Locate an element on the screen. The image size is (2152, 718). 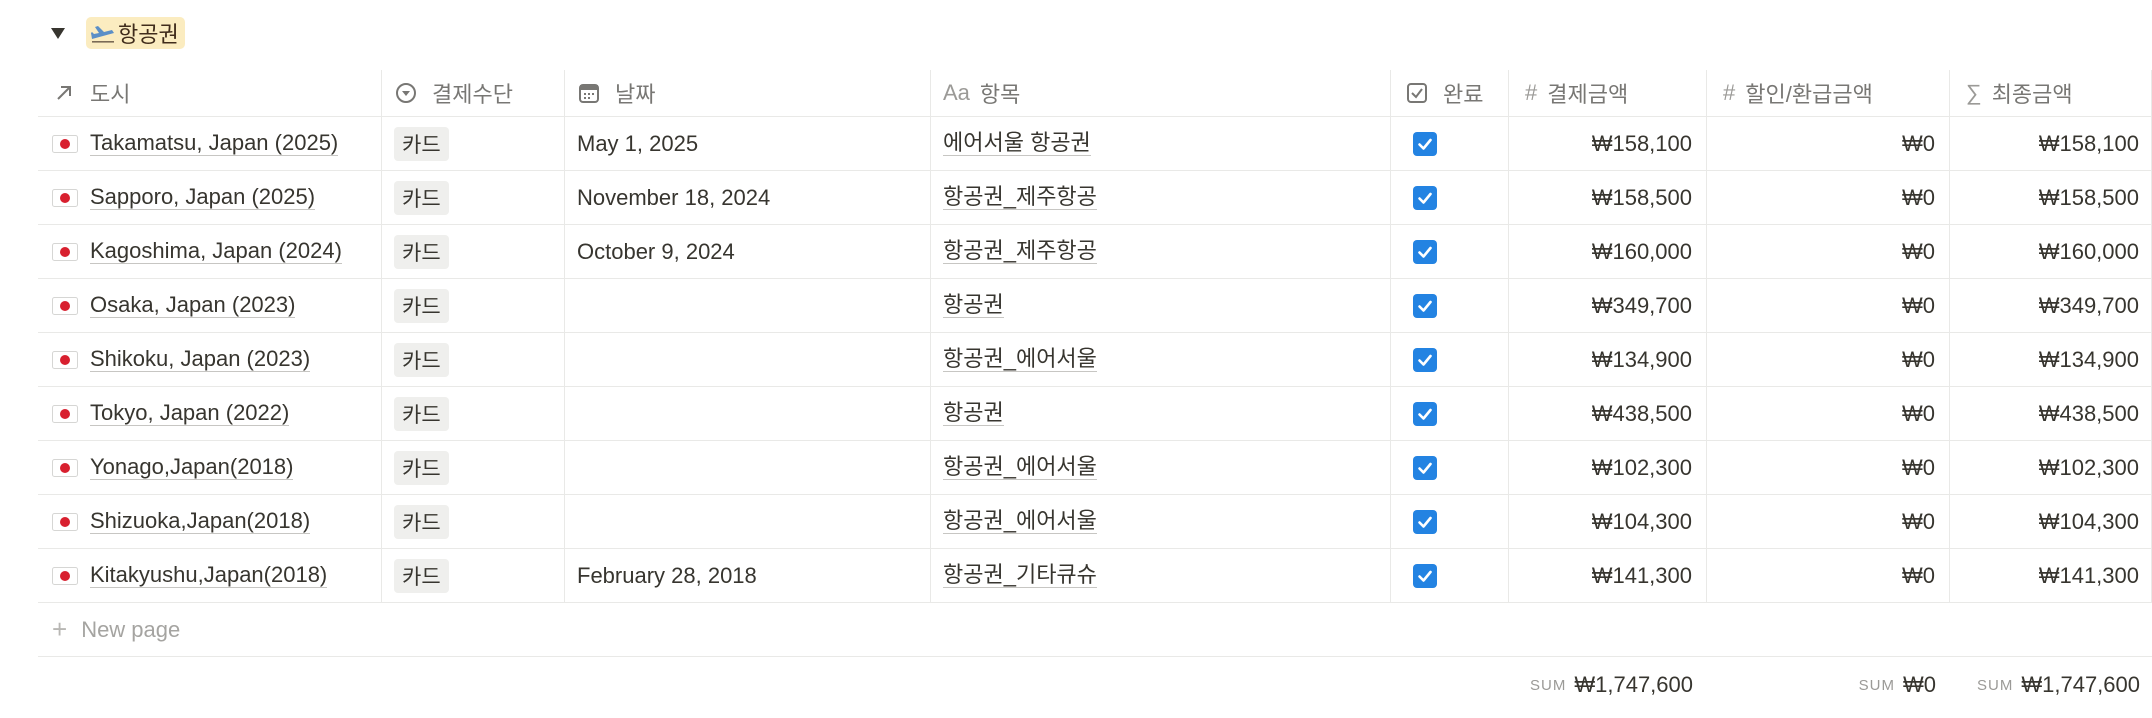
cell-date: May 1, 2025 is located at coordinates (748, 143).